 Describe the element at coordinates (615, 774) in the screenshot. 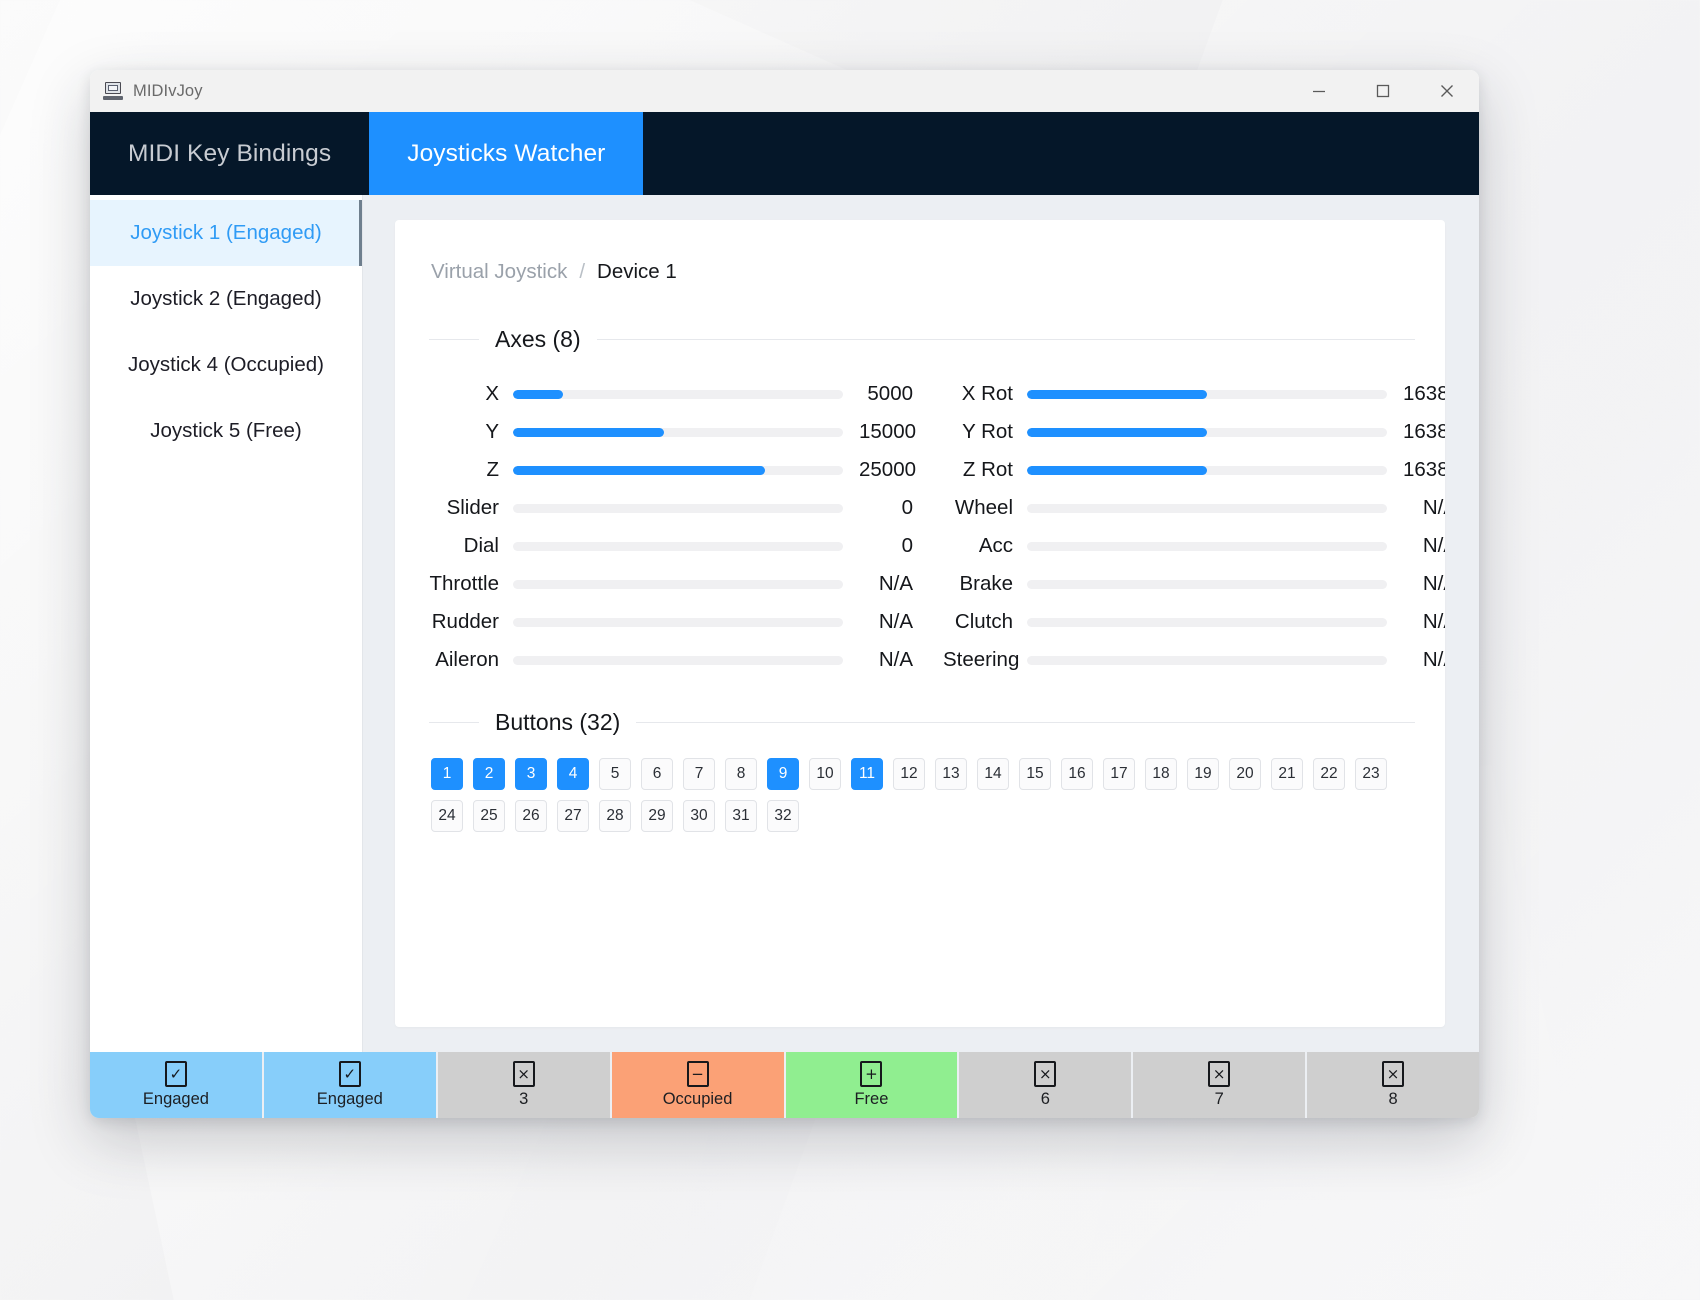

I see `joystick-button: 5` at that location.